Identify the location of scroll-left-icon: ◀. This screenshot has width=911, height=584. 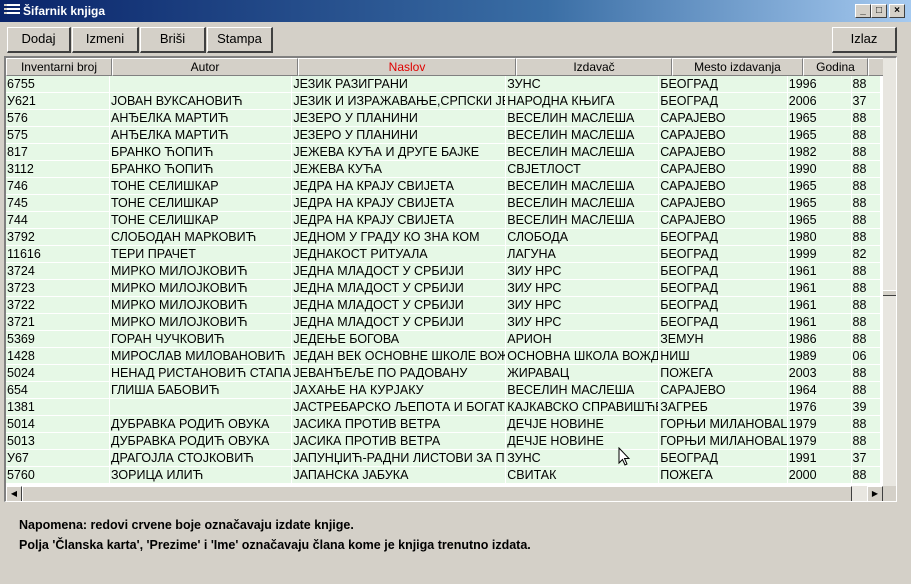
(14, 493).